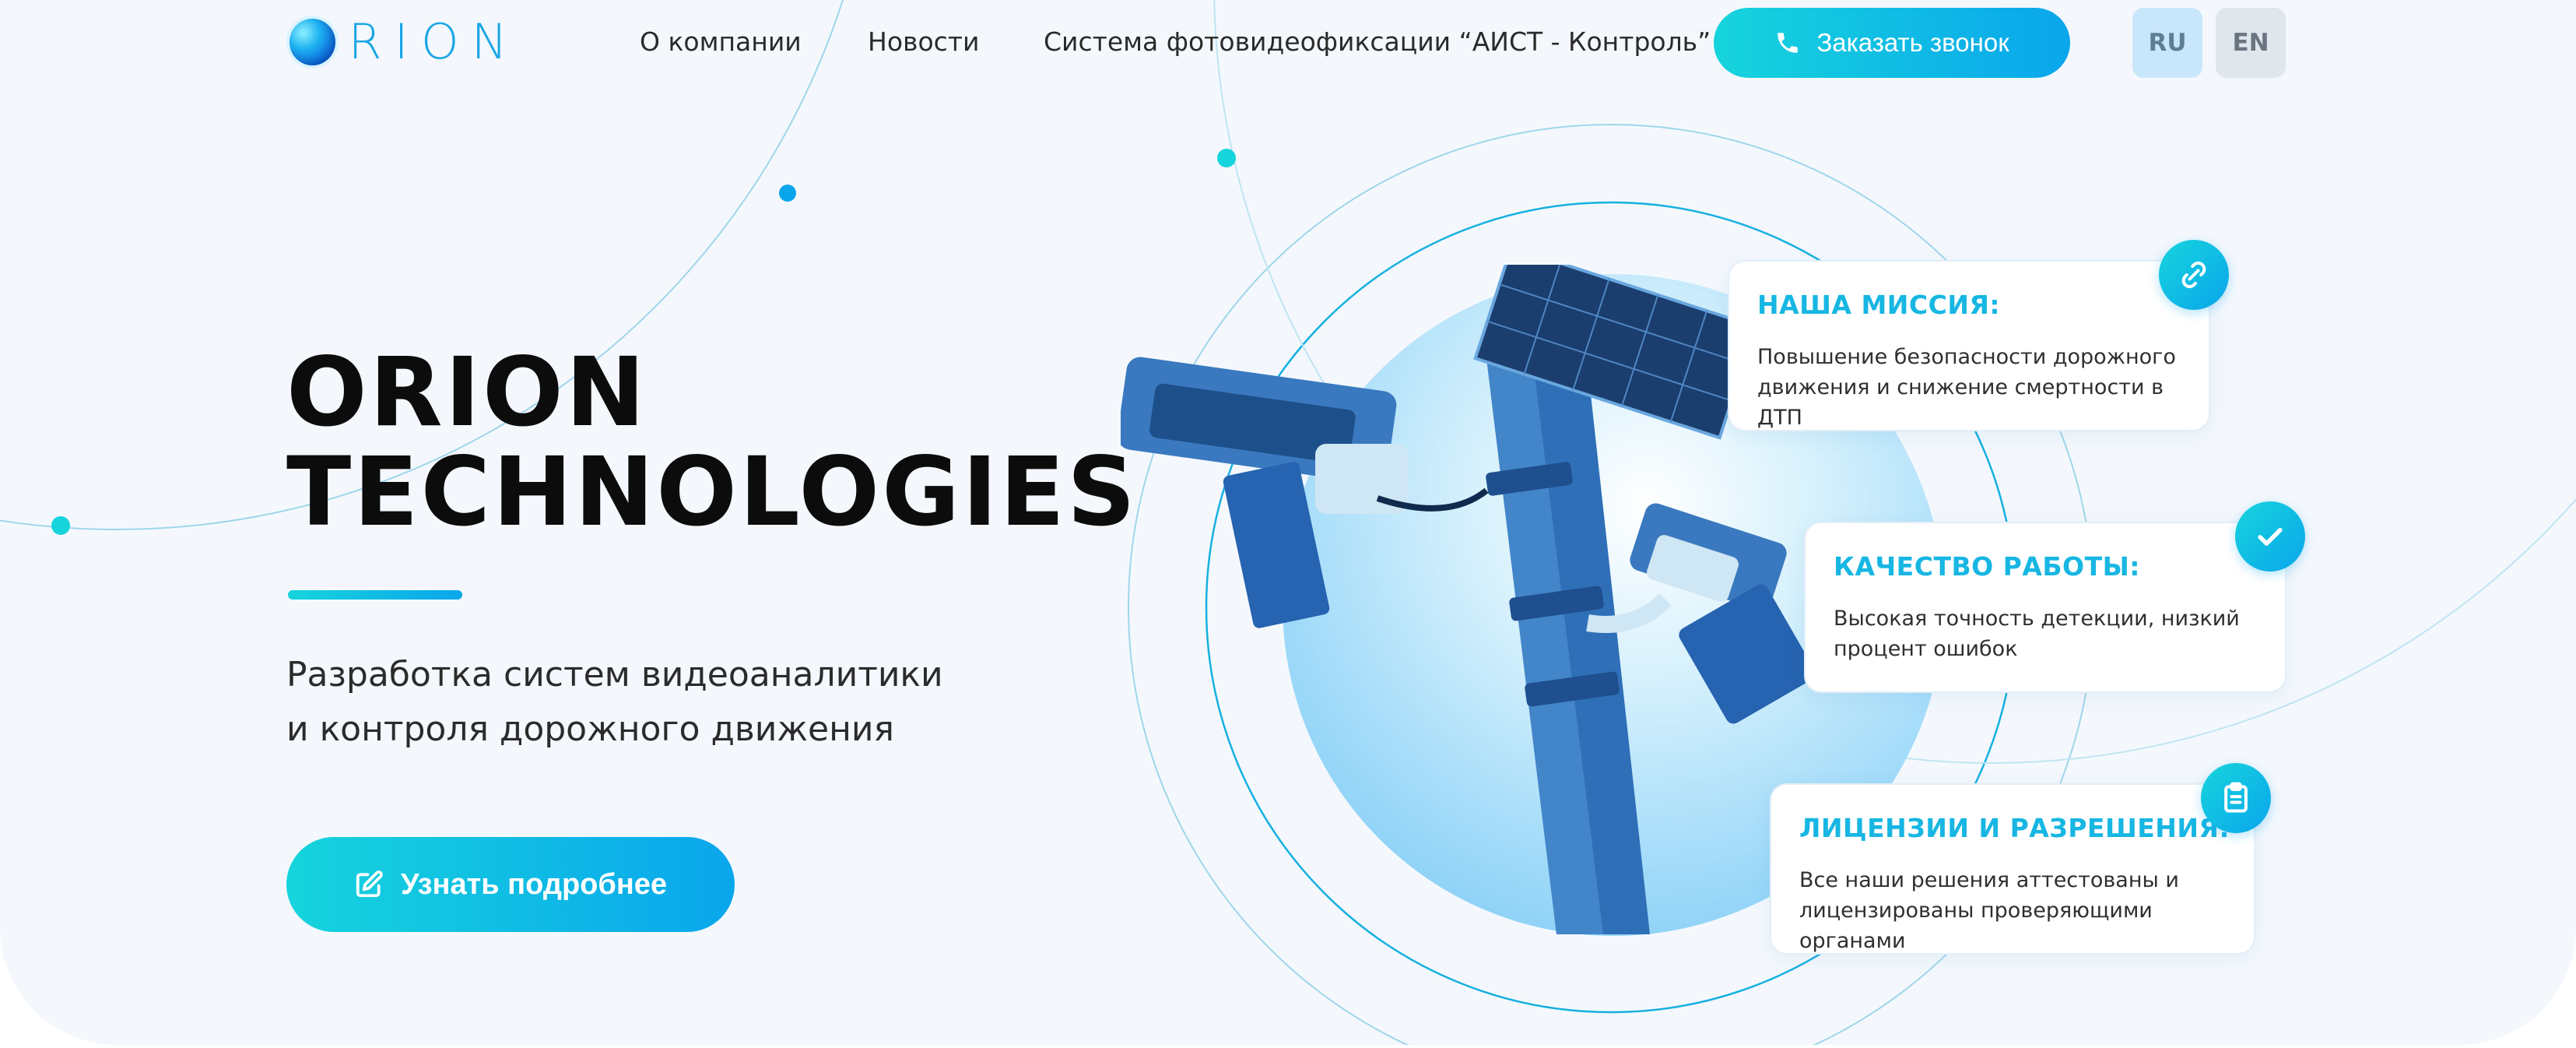 The width and height of the screenshot is (2576, 1048). What do you see at coordinates (2251, 43) in the screenshot?
I see `lang-en-button: EN` at bounding box center [2251, 43].